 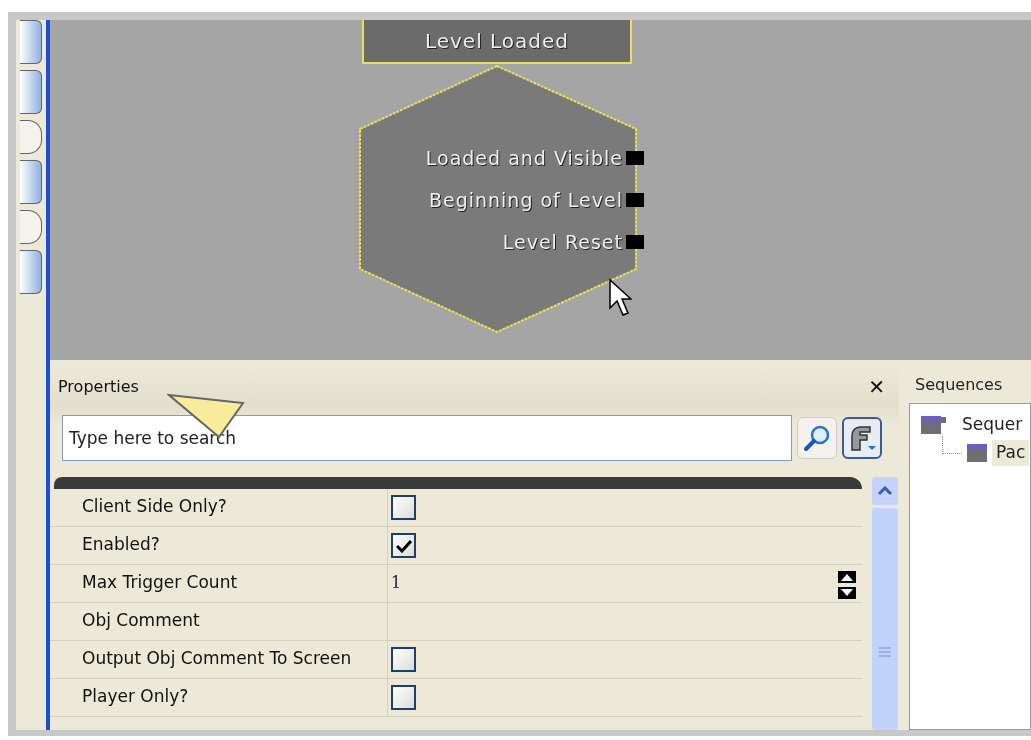 What do you see at coordinates (219, 545) in the screenshot?
I see `property-label: Enabled?` at bounding box center [219, 545].